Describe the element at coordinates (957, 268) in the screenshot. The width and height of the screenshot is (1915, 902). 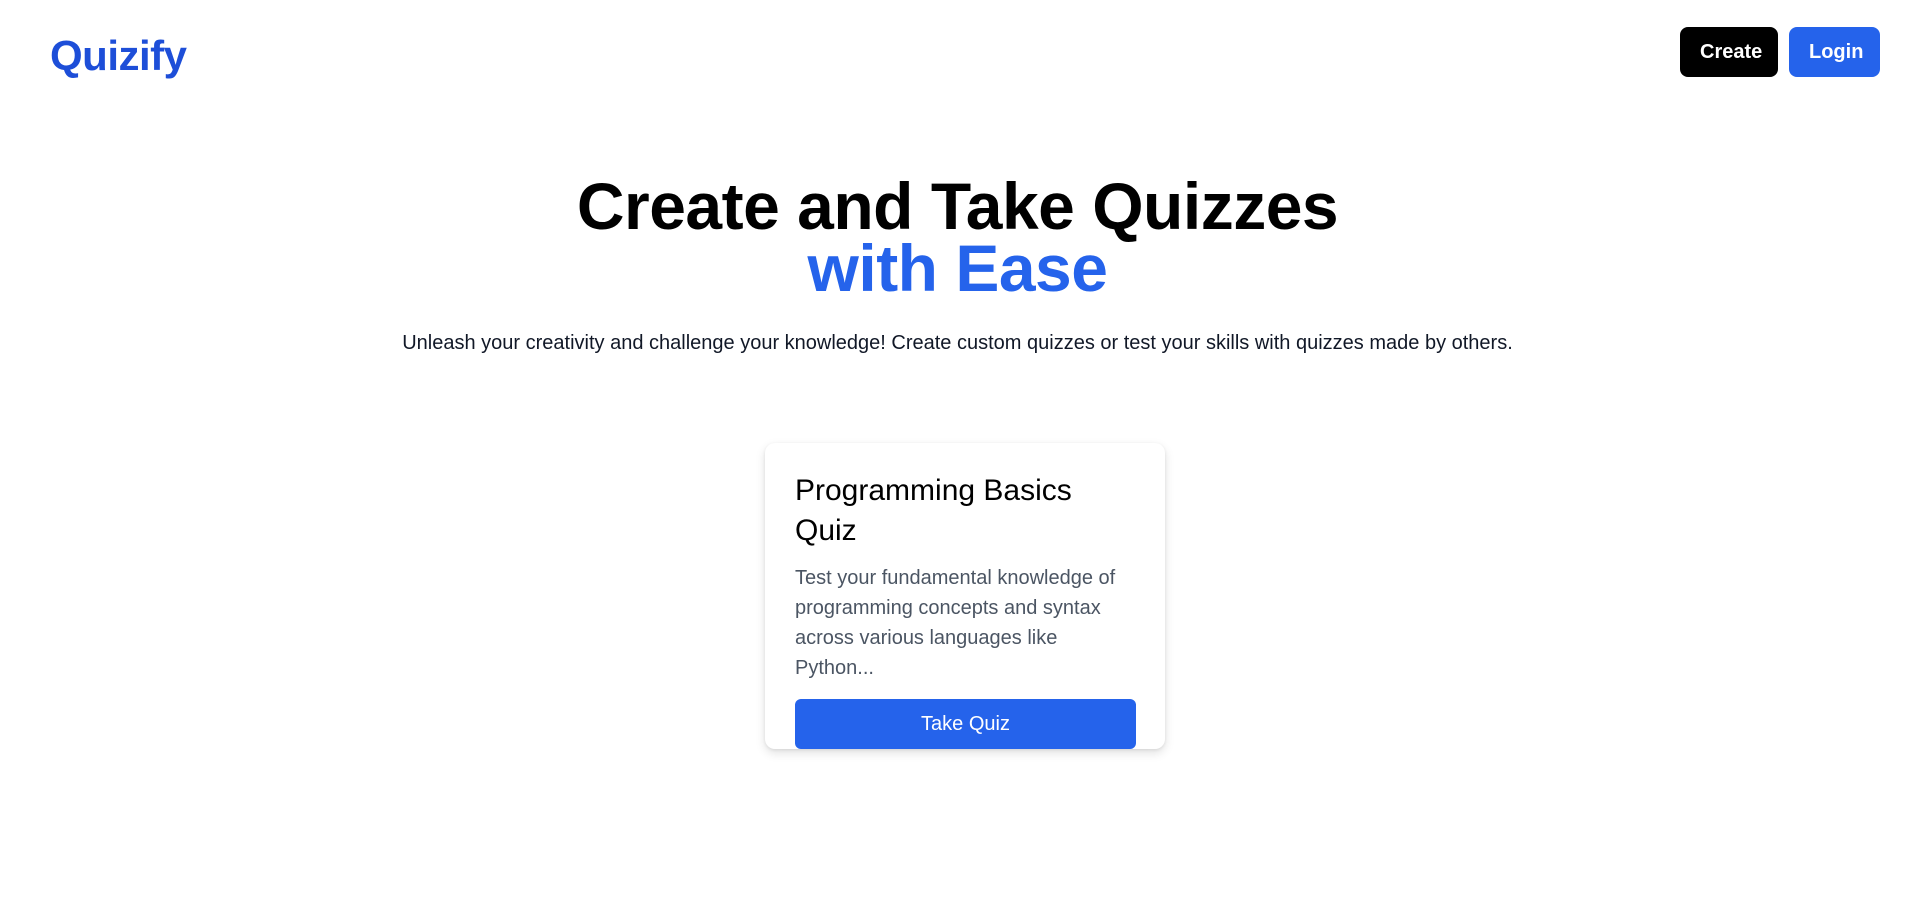
I see `hero-title-line2: with Ease` at that location.